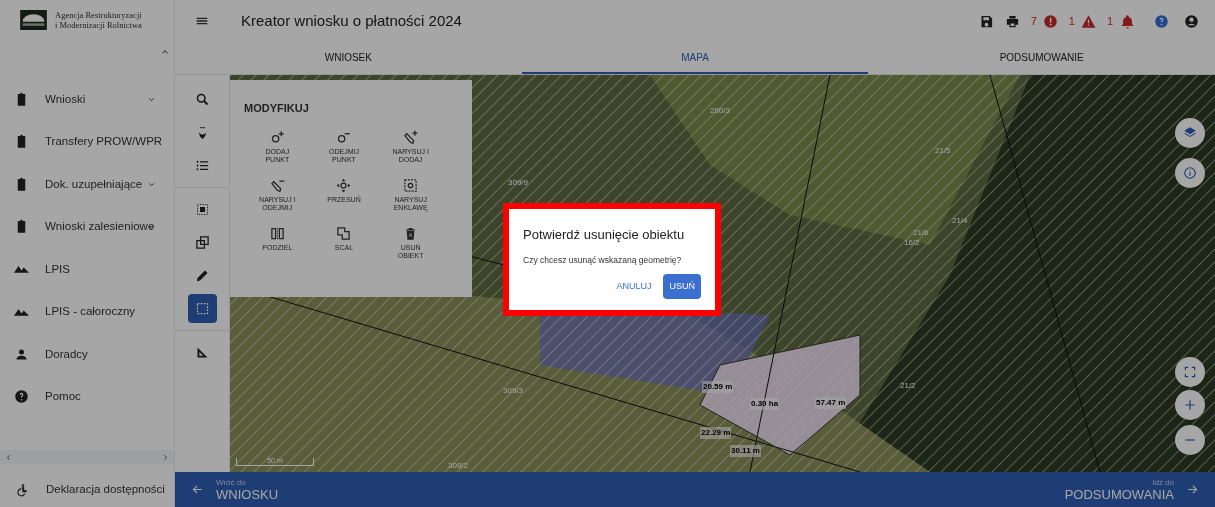  Describe the element at coordinates (458, 466) in the screenshot. I see `map-label: 309/2` at that location.